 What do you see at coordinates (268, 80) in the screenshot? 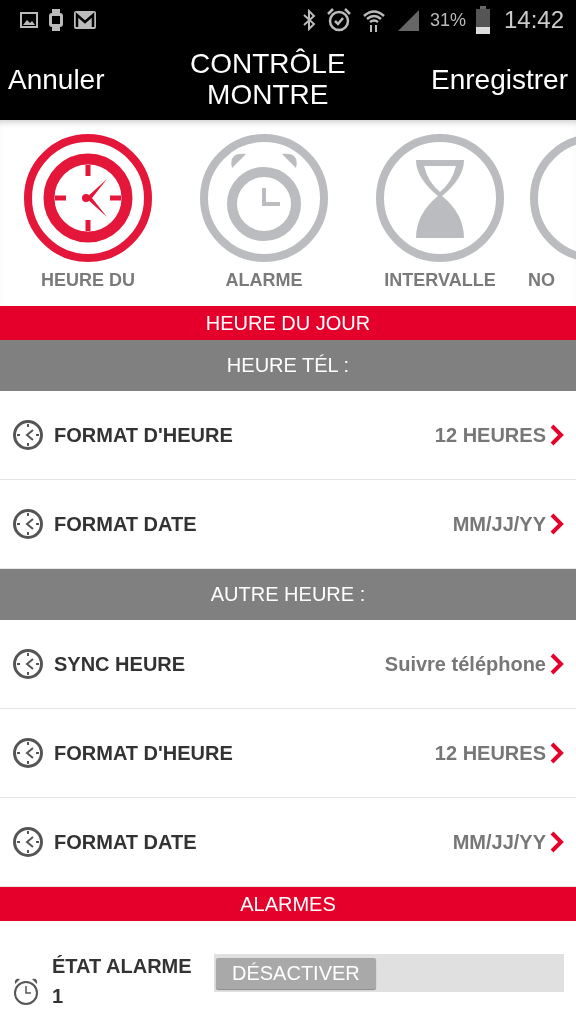
I see `screen-title: CONTRÔLE MONTRE` at bounding box center [268, 80].